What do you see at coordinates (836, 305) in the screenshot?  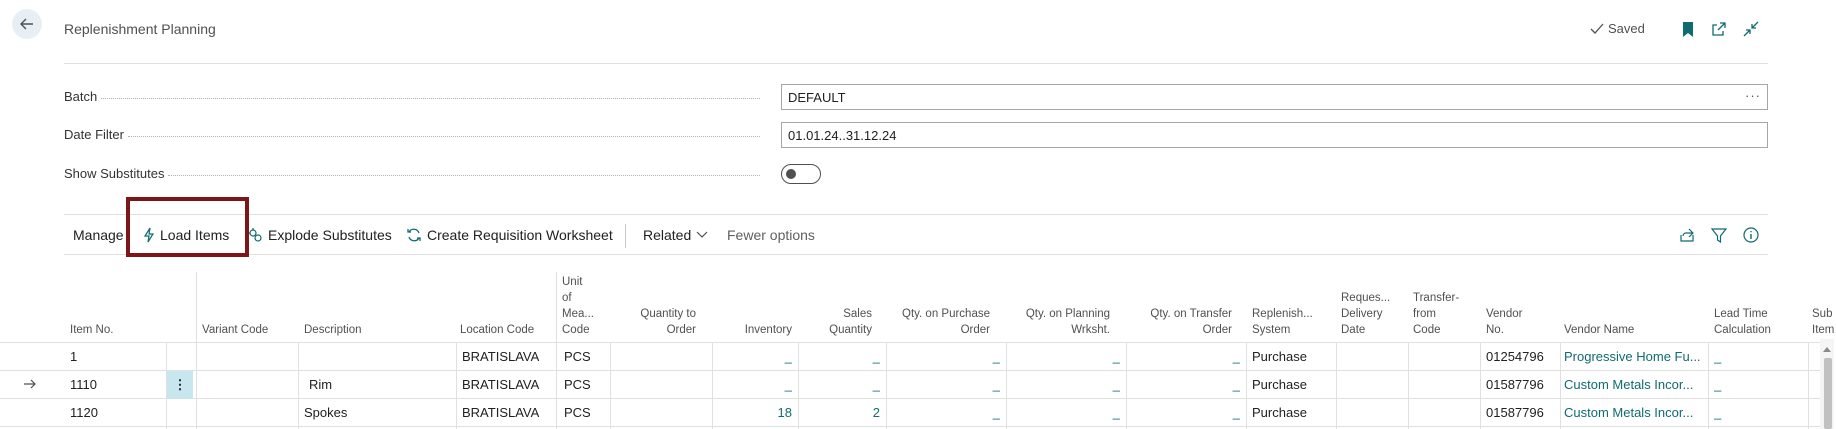 I see `col-sales-qty: Sales Quantity` at bounding box center [836, 305].